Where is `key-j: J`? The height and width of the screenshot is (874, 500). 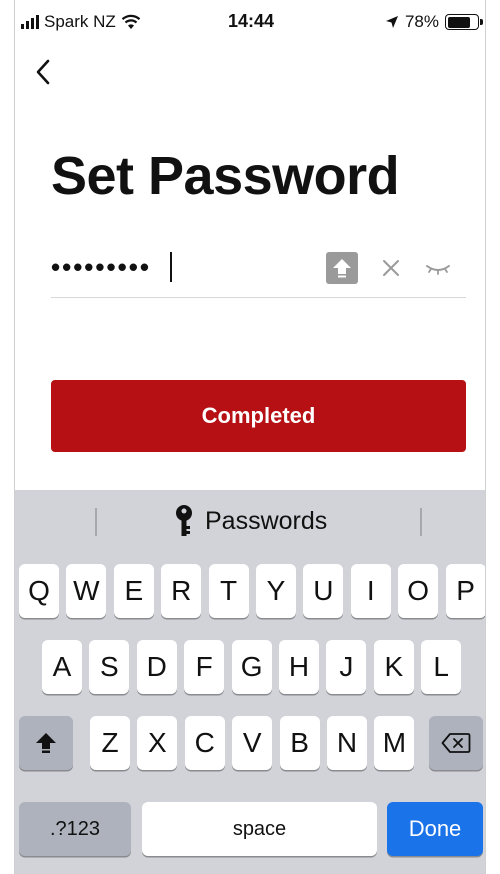
key-j: J is located at coordinates (346, 667).